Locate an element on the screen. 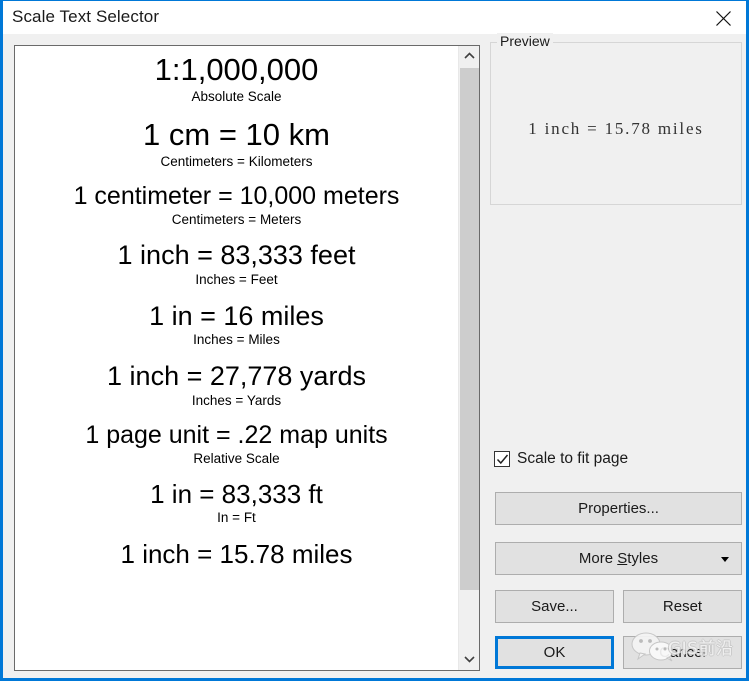 Image resolution: width=749 pixels, height=681 pixels. scale-item-sub: Centimeters = Kilometers is located at coordinates (236, 161).